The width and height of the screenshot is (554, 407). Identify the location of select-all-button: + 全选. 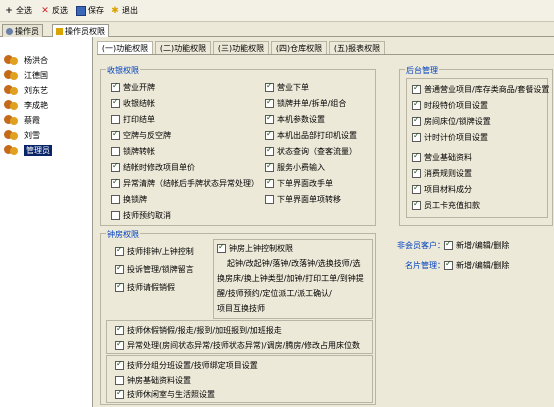
(18, 10).